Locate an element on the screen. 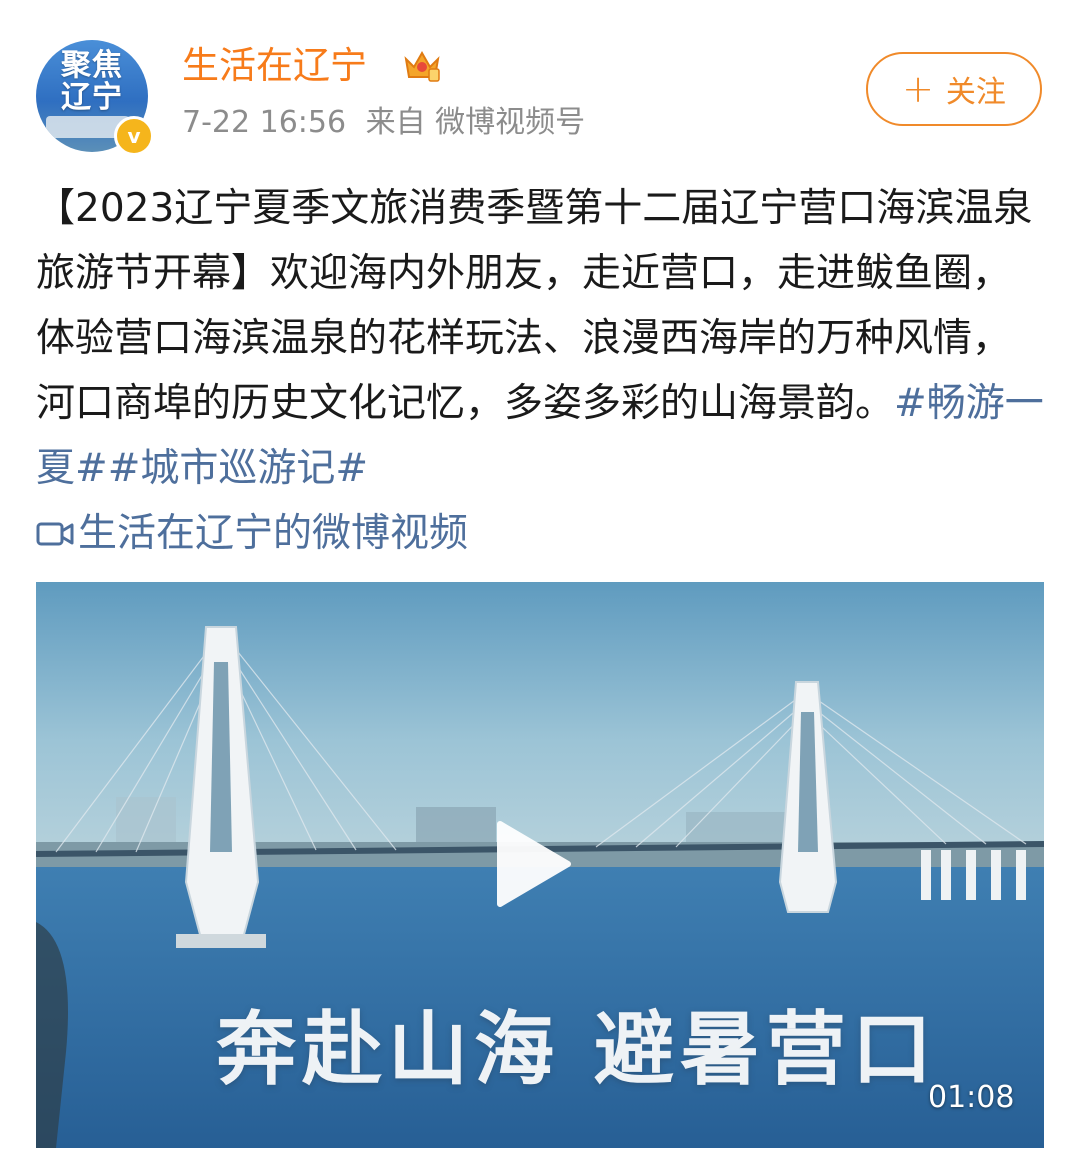 The width and height of the screenshot is (1080, 1157). video-camera-icon is located at coordinates (55, 534).